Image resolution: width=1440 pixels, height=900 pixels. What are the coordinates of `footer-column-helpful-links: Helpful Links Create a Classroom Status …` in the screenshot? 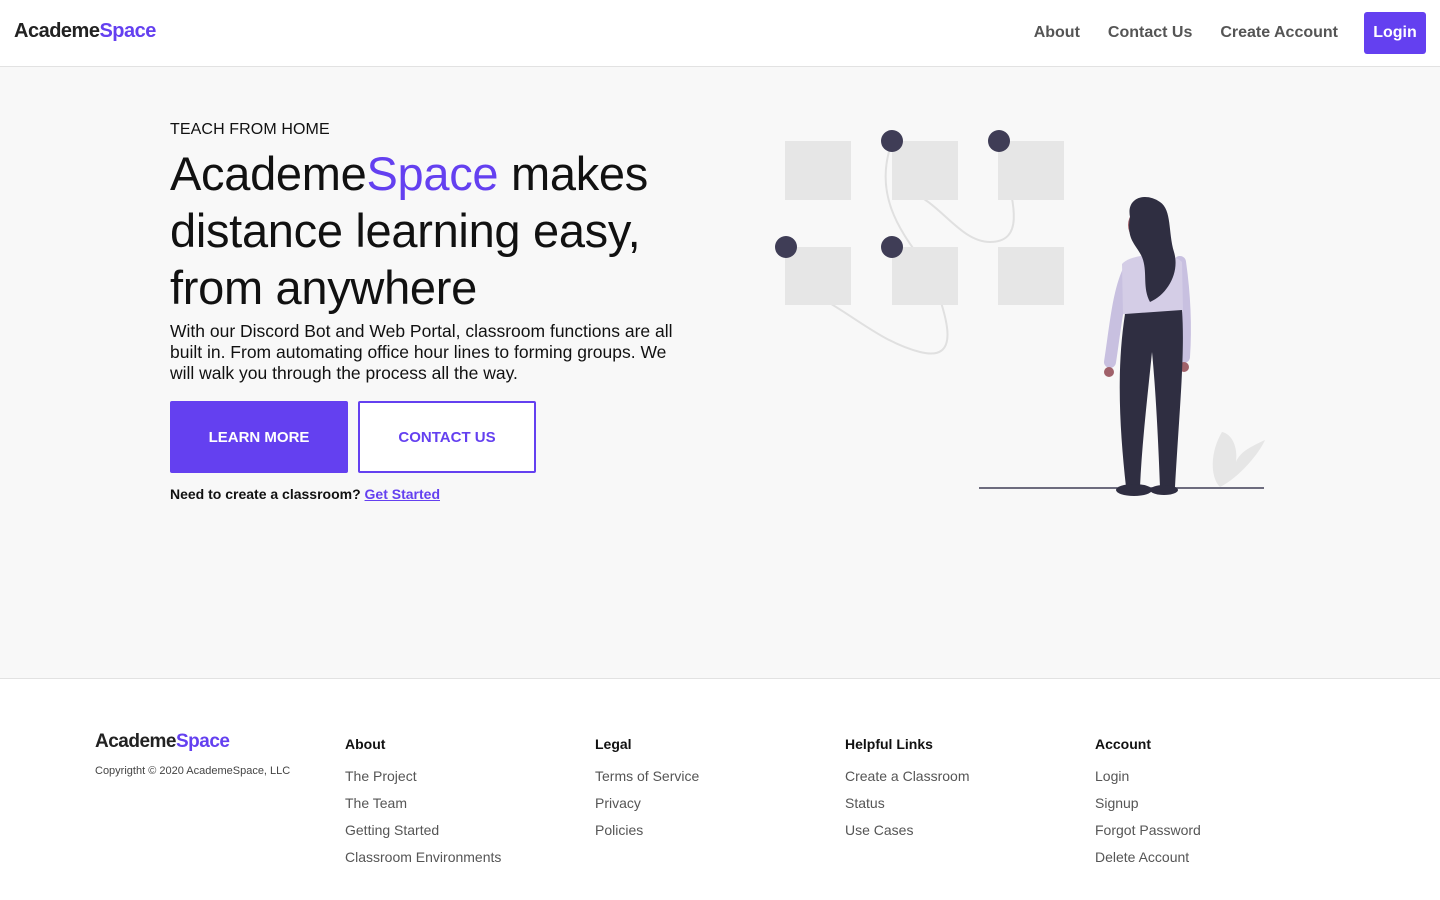 It's located at (907, 792).